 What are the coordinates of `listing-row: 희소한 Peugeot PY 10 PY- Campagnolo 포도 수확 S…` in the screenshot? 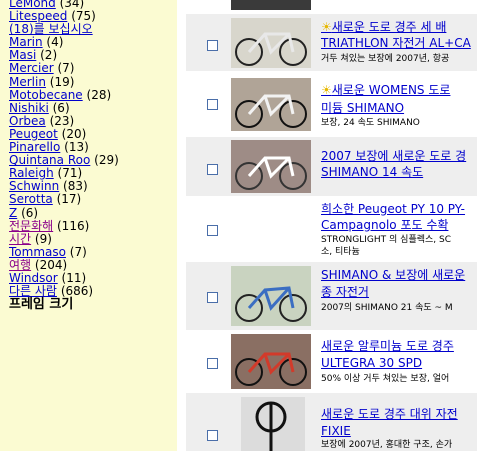 It's located at (331, 229).